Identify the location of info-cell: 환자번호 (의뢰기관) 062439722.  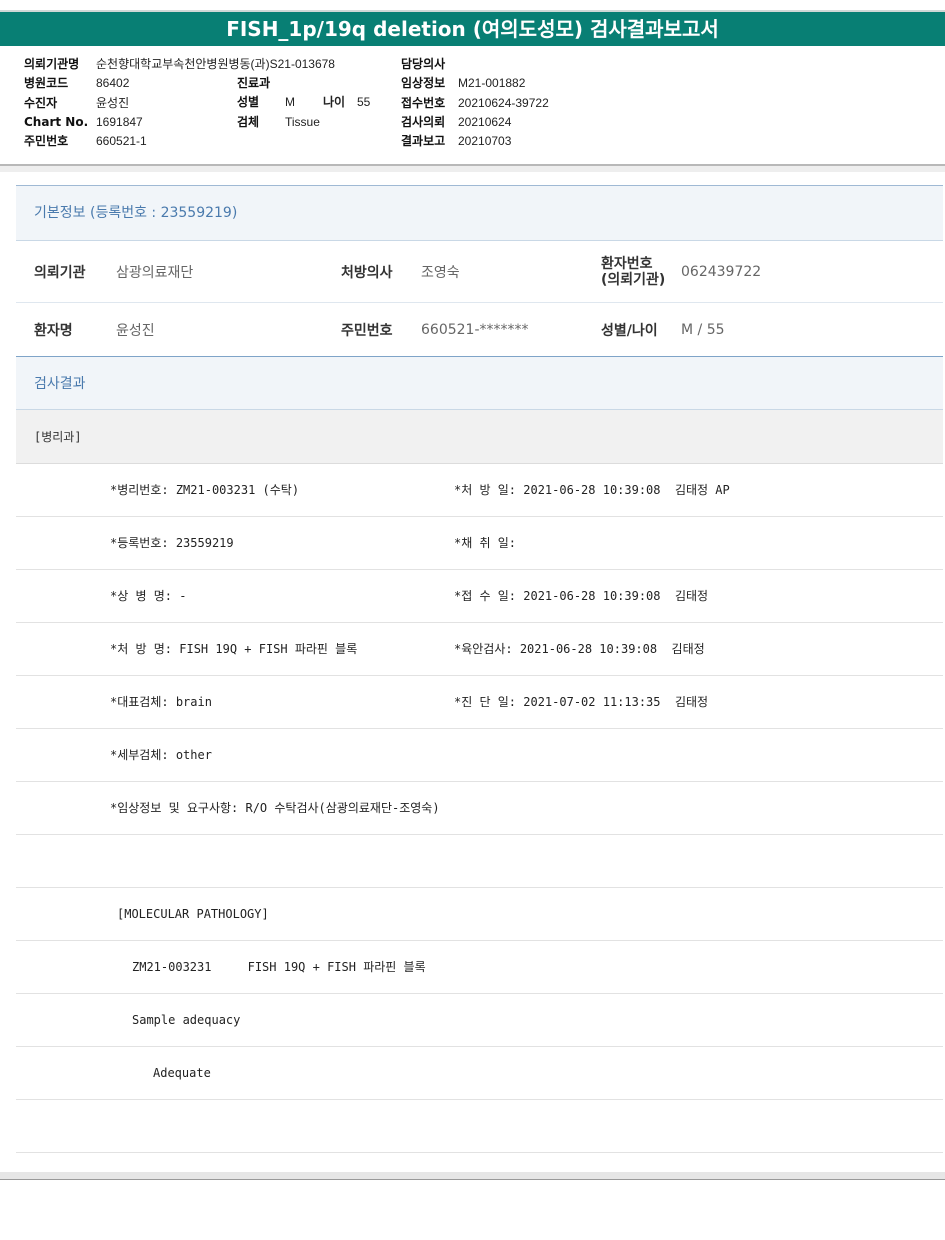
(681, 272).